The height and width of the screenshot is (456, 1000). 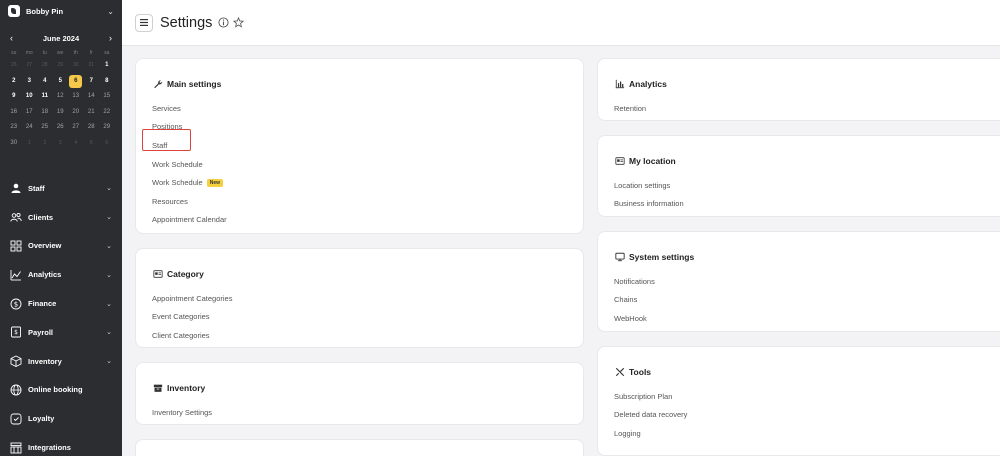 I want to click on link-appointment-calendar: Appointment Calendar, so click(x=189, y=220).